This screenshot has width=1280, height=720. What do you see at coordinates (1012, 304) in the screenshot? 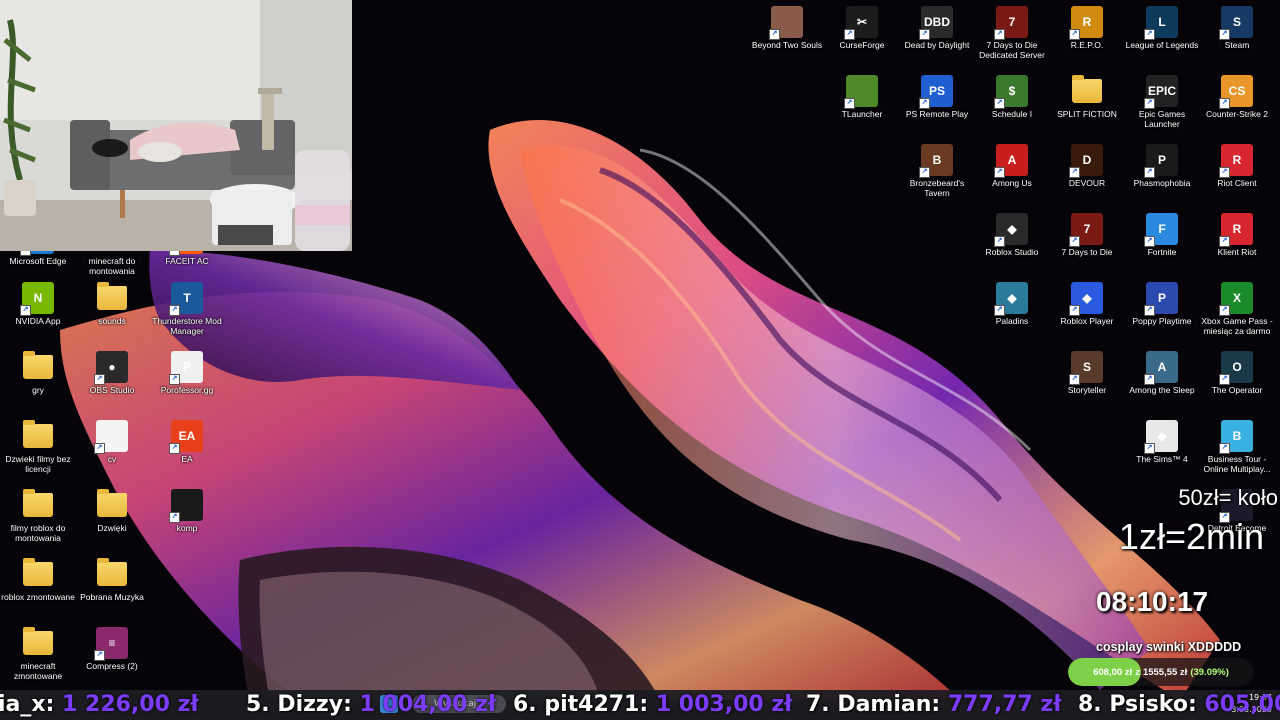
I see `desktop-icon-paladins: ◆ ↗ Paladins` at bounding box center [1012, 304].